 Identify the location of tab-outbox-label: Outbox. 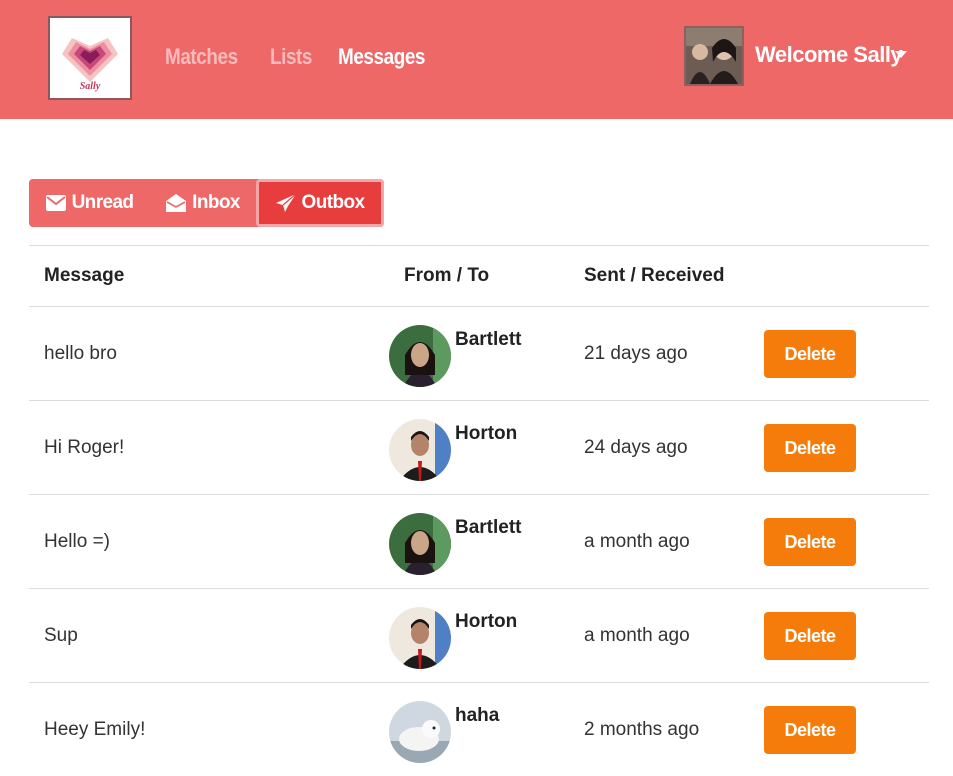
(333, 203).